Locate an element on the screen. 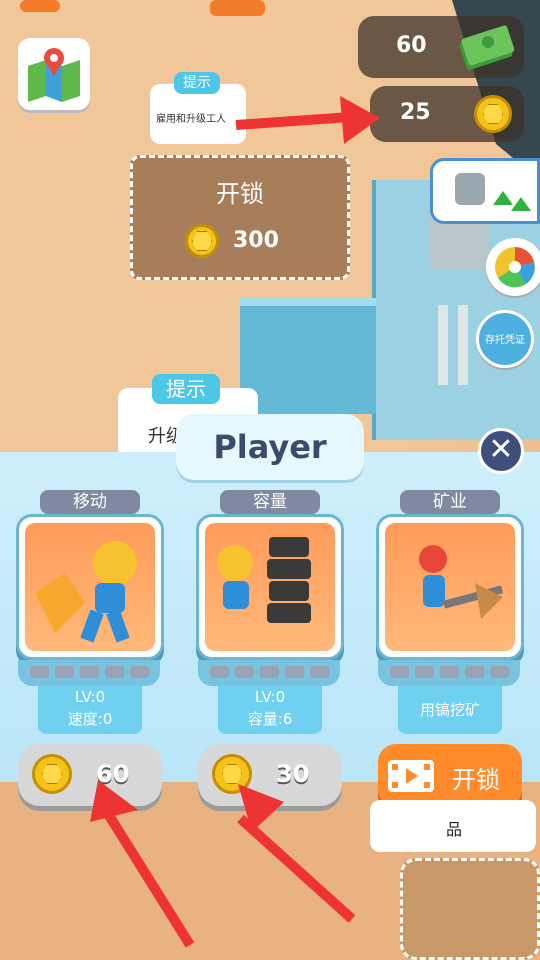 This screenshot has height=960, width=540. card-label-capacity: 容量 is located at coordinates (270, 502).